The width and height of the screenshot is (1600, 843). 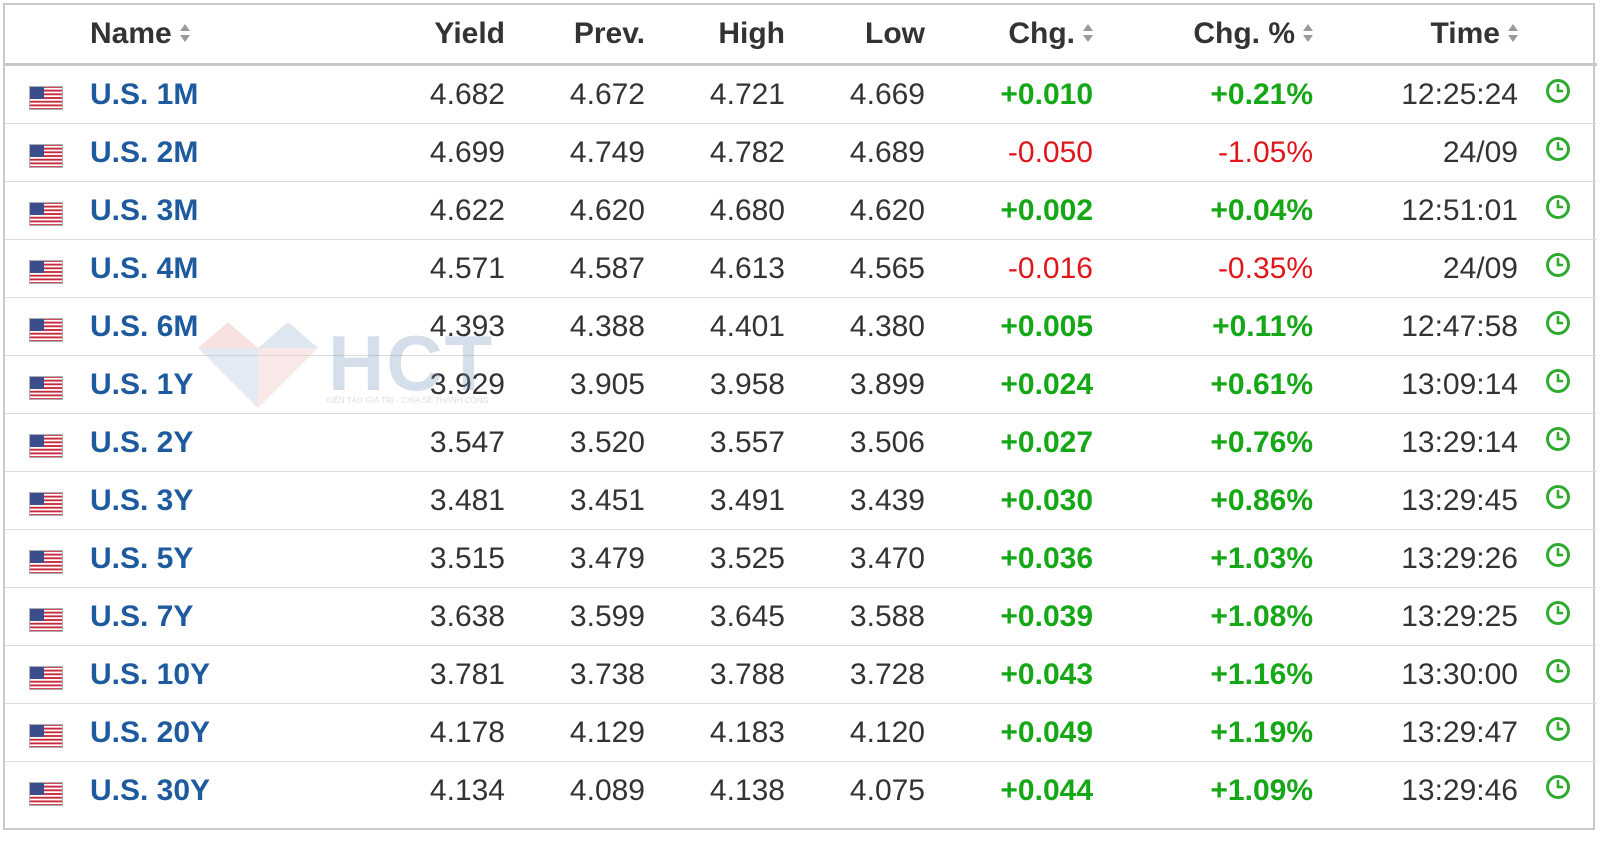 What do you see at coordinates (432, 35) in the screenshot?
I see `header-yield: Yield` at bounding box center [432, 35].